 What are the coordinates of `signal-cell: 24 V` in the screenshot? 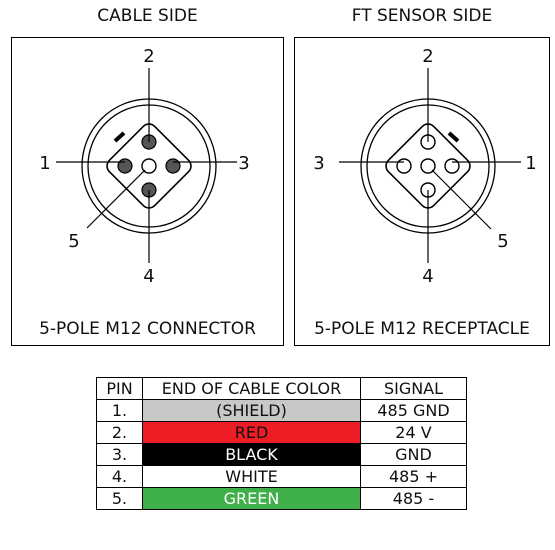 It's located at (413, 432).